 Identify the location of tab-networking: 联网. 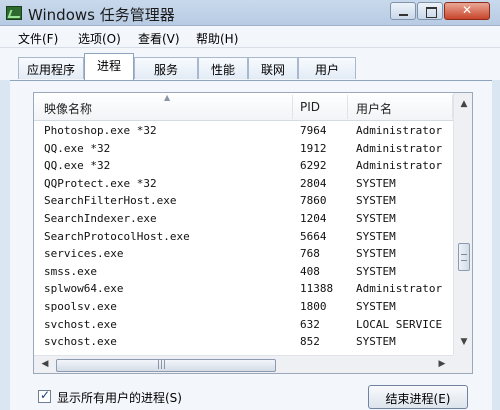
(273, 68).